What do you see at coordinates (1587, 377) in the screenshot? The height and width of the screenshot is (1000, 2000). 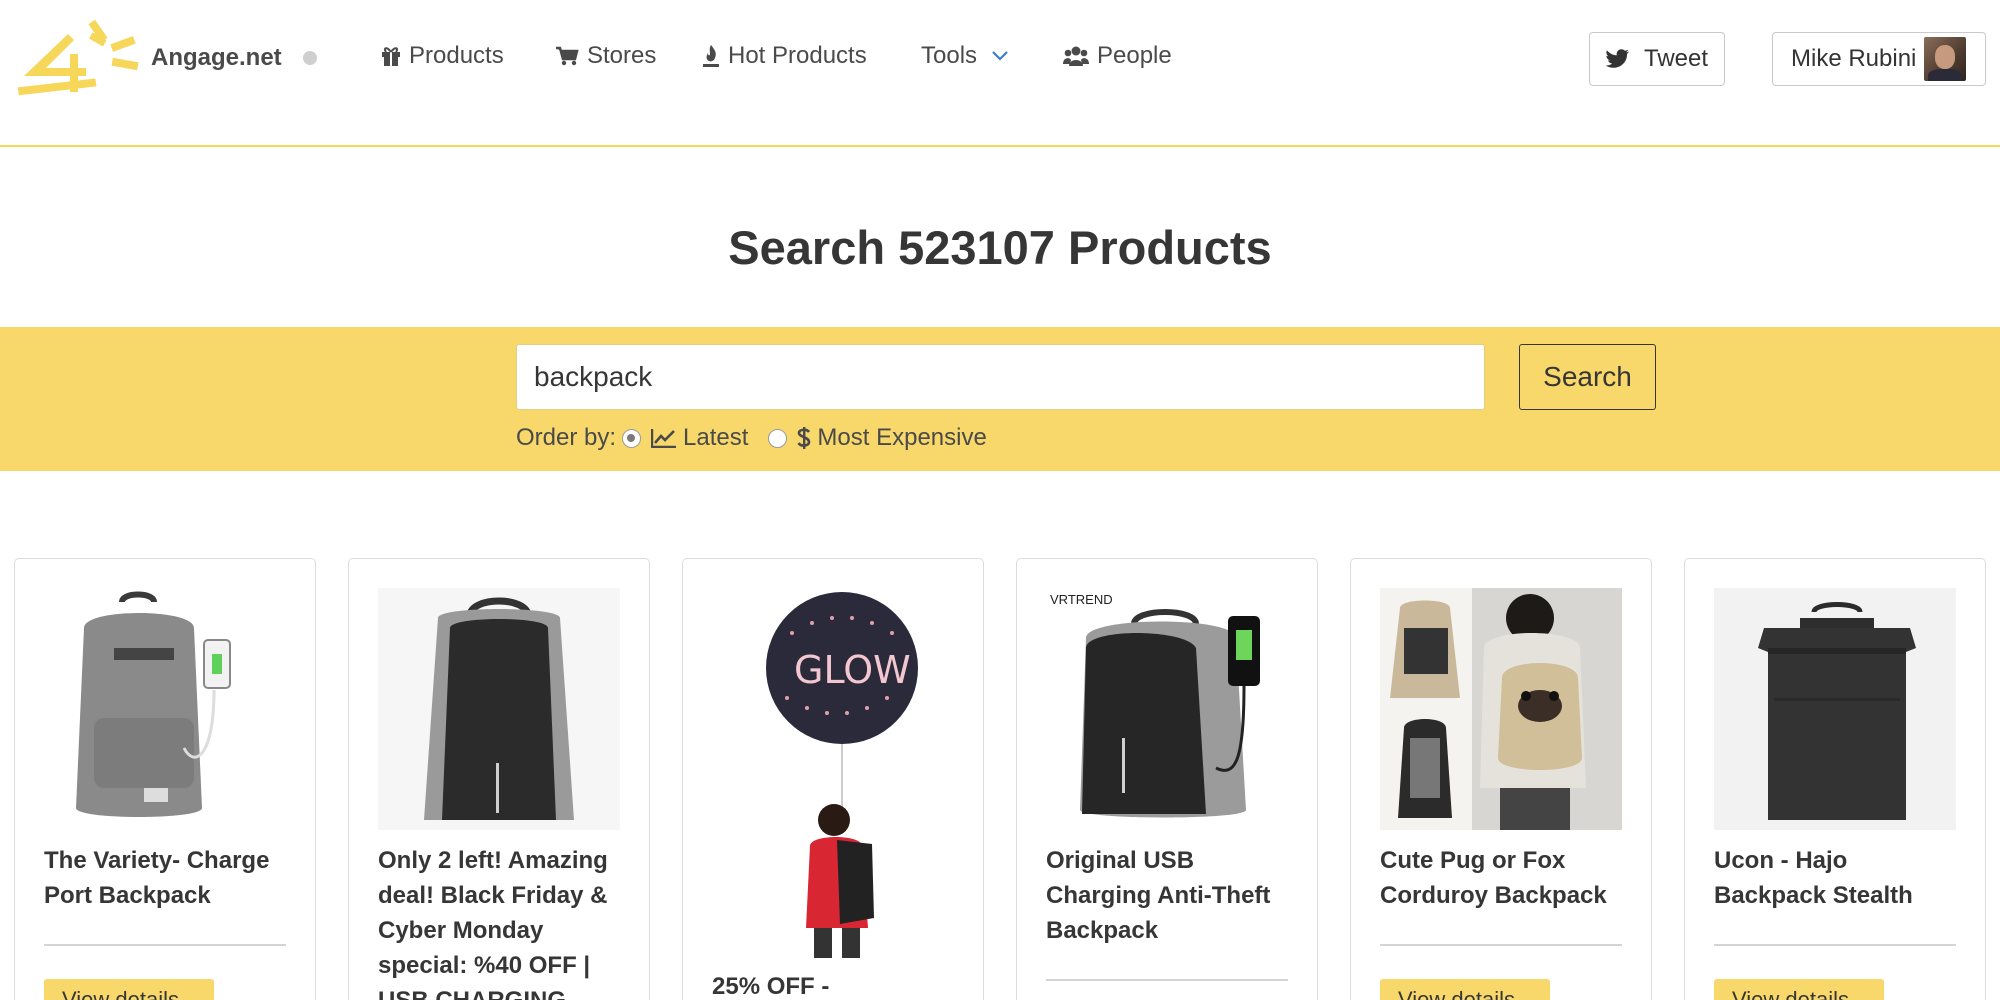 I see `search-button: Search` at bounding box center [1587, 377].